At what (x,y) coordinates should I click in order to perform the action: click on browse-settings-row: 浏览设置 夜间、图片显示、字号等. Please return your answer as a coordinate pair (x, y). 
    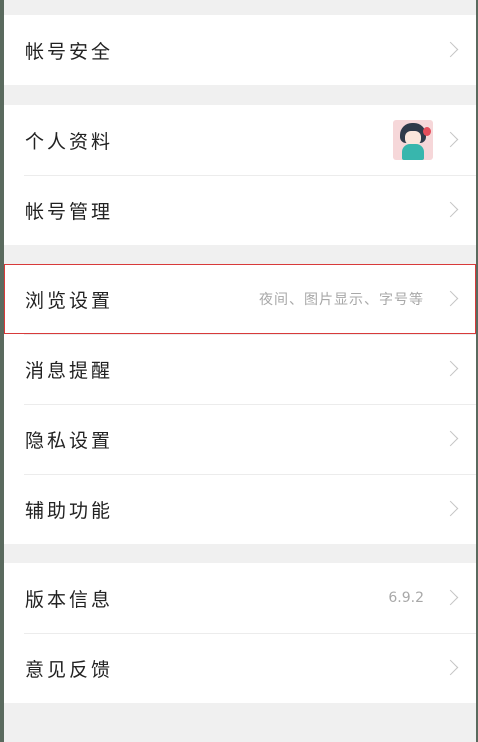
    Looking at the image, I should click on (240, 299).